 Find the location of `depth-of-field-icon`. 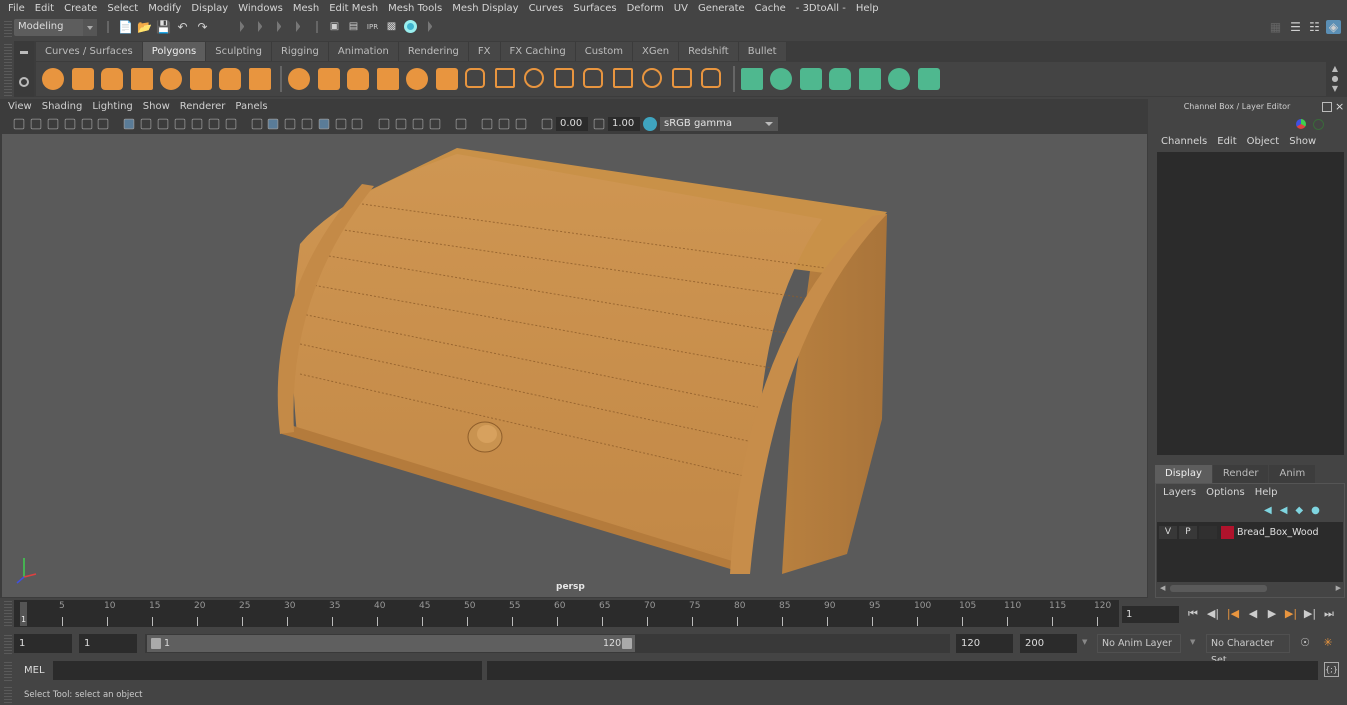

depth-of-field-icon is located at coordinates (435, 124).